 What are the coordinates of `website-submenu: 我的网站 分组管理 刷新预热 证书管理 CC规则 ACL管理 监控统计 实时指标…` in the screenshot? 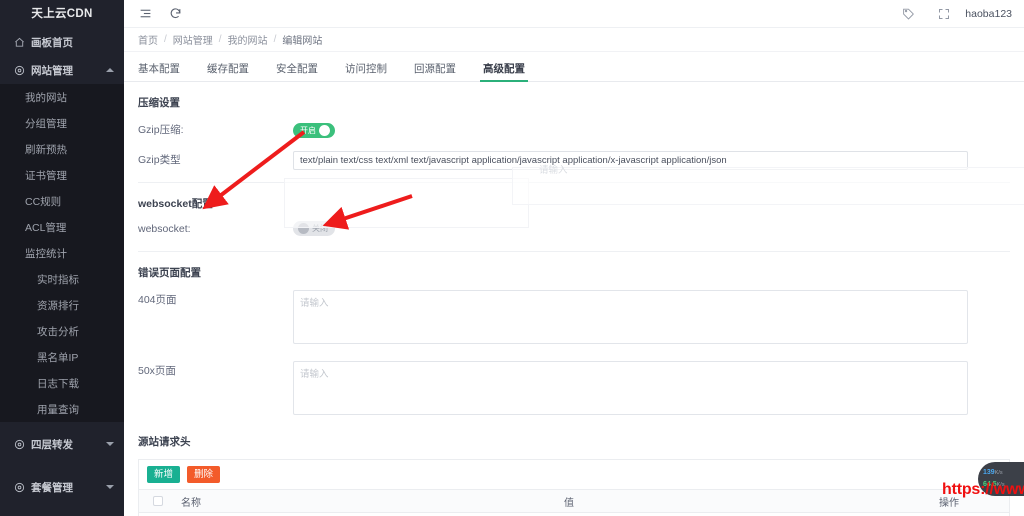 It's located at (62, 253).